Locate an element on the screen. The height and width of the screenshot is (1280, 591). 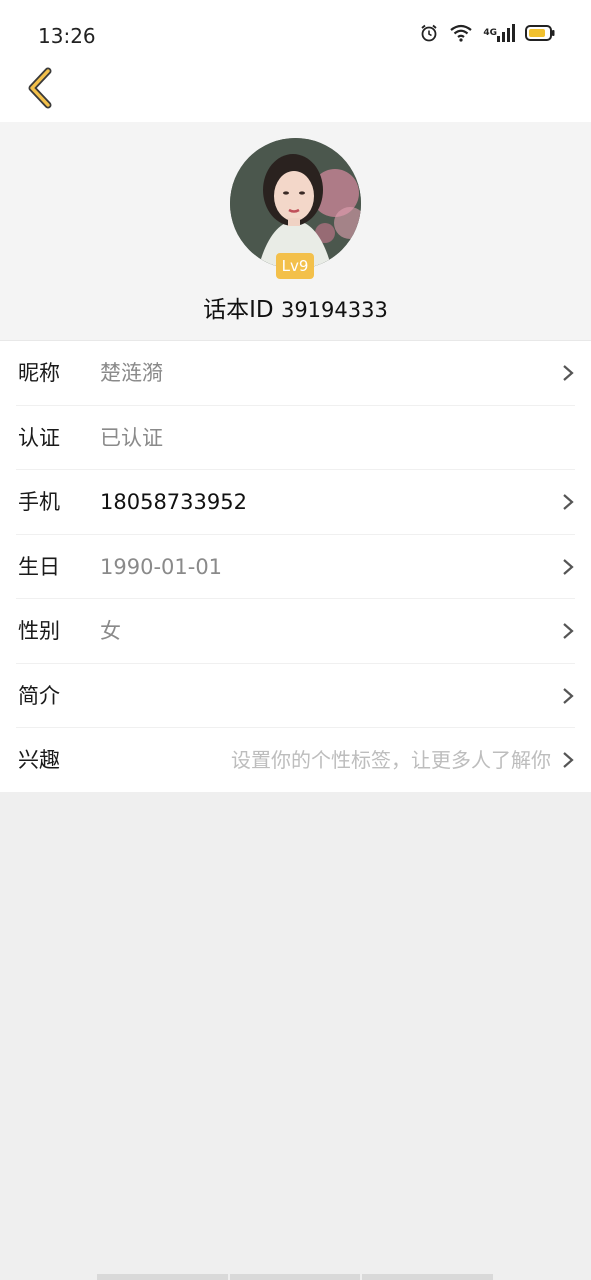
row-interests: 兴趣 设置你的个性标签，让更多人了解你 is located at coordinates (295, 760).